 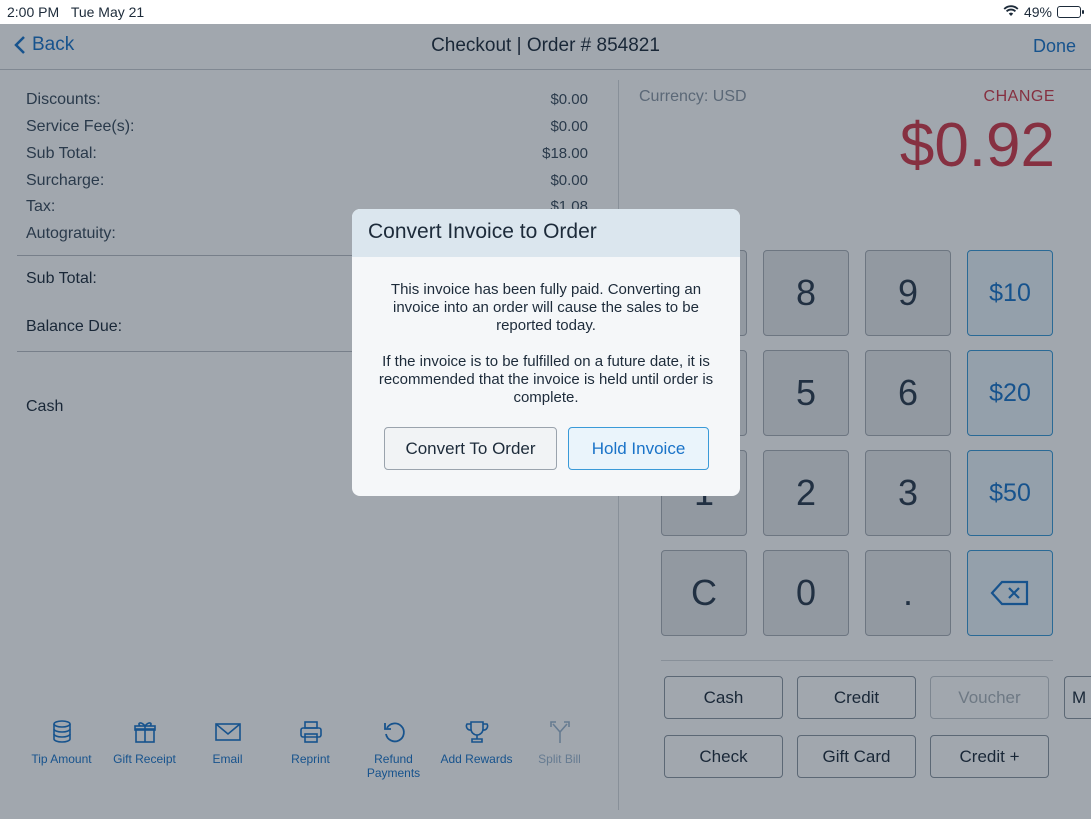 What do you see at coordinates (1011, 12) in the screenshot?
I see `wifi-icon` at bounding box center [1011, 12].